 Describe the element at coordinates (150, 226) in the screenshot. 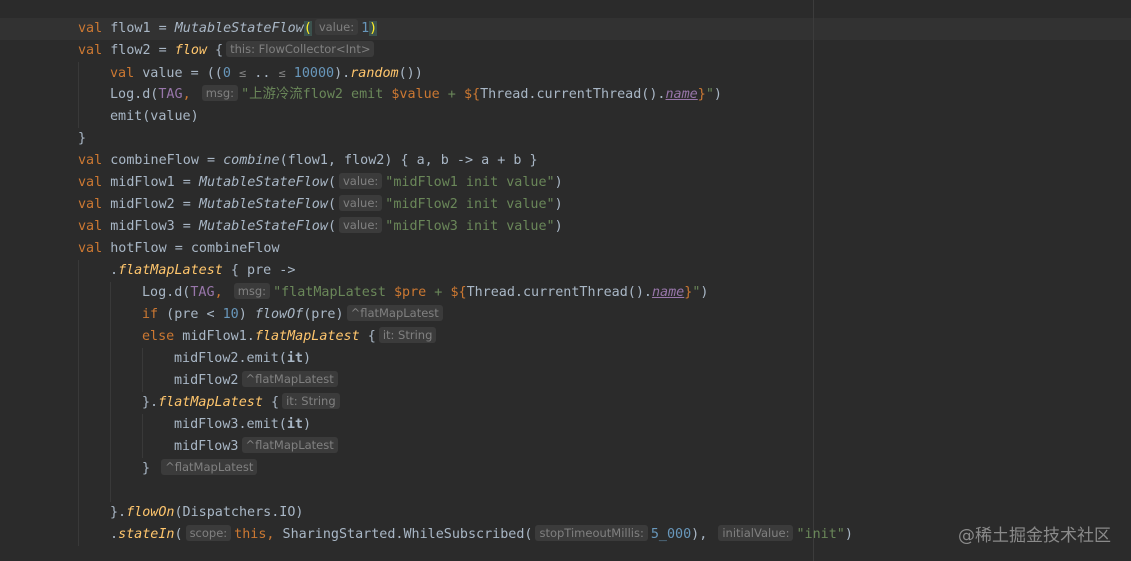

I see `code-text: midFlow3 =` at that location.